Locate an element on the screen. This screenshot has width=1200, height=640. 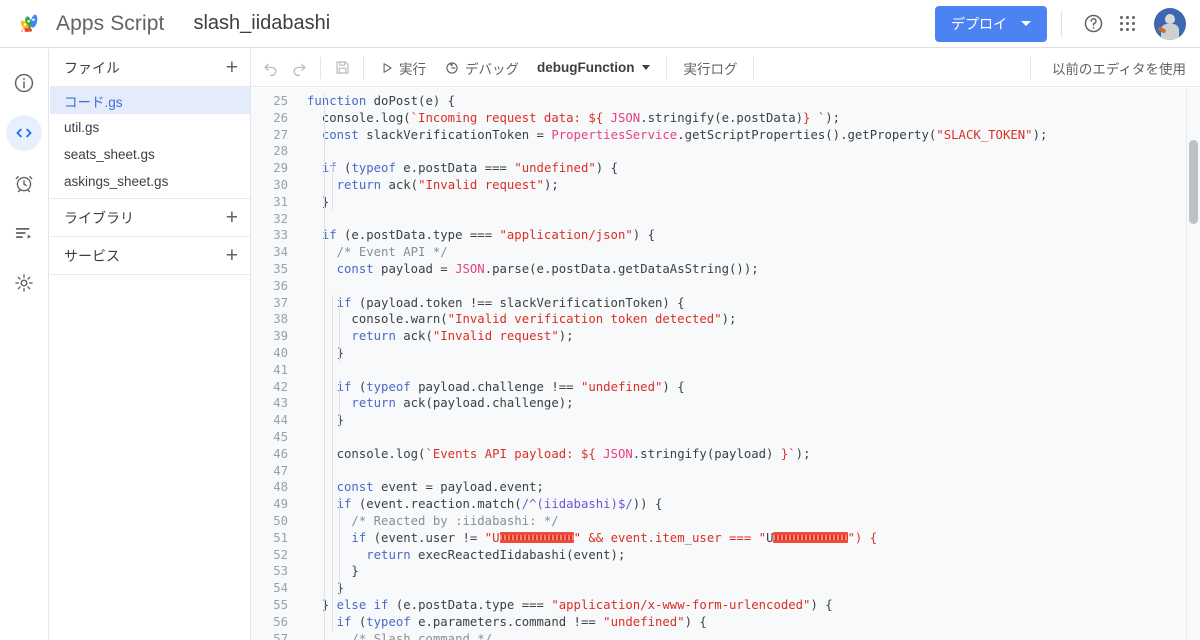
run-button: 実行 is located at coordinates (403, 68).